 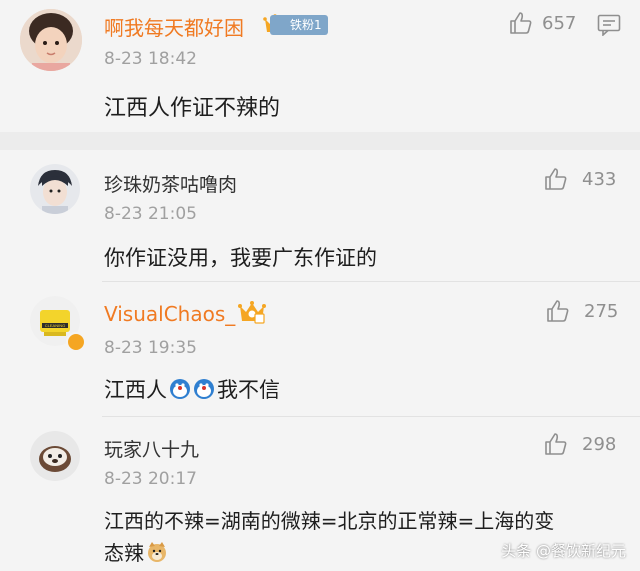 I want to click on comment-text: 你作证没用，我要广东作证的, so click(x=240, y=258).